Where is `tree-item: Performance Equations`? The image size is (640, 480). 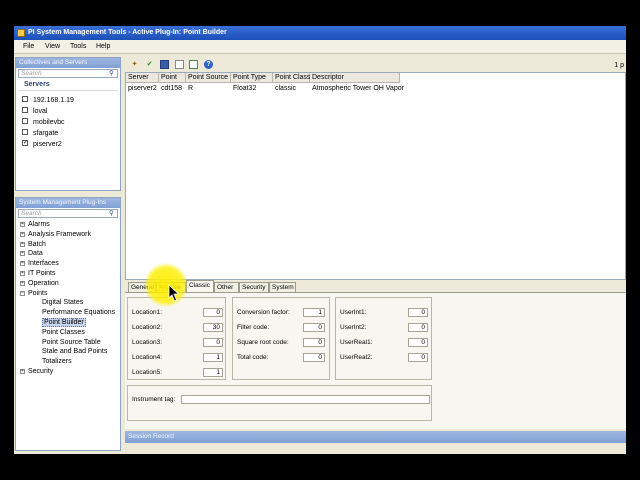 tree-item: Performance Equations is located at coordinates (78, 312).